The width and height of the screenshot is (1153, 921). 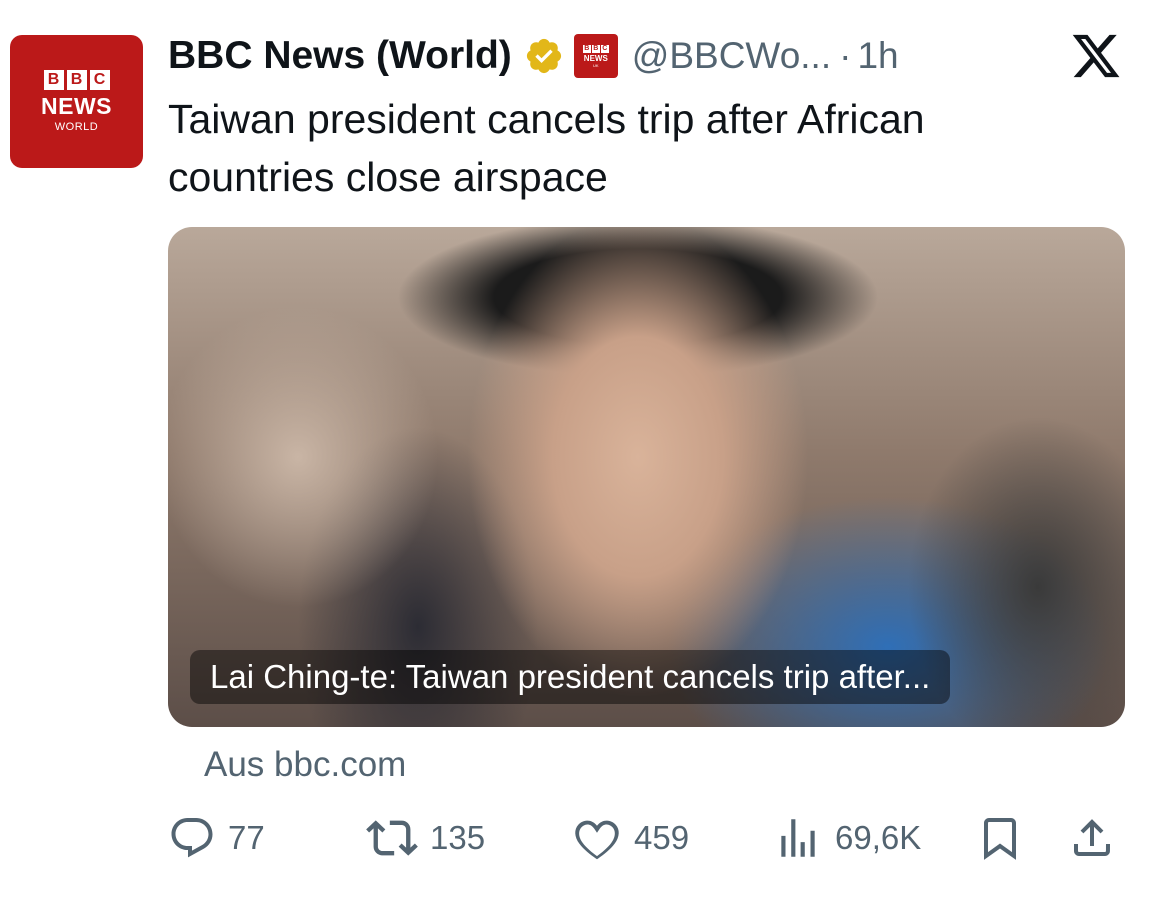 What do you see at coordinates (425, 838) in the screenshot?
I see `repost-button: 135` at bounding box center [425, 838].